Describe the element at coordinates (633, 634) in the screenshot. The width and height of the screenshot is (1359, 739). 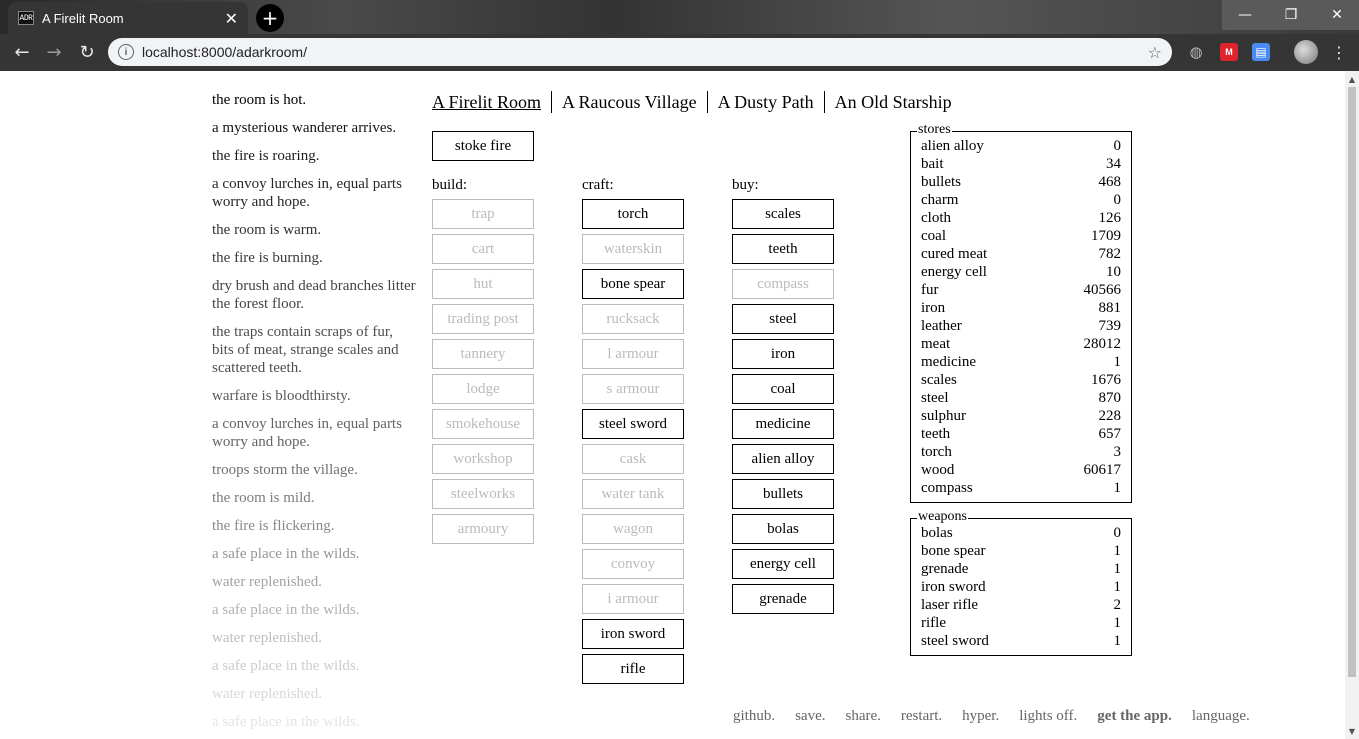
I see `craft-button: iron sword` at that location.